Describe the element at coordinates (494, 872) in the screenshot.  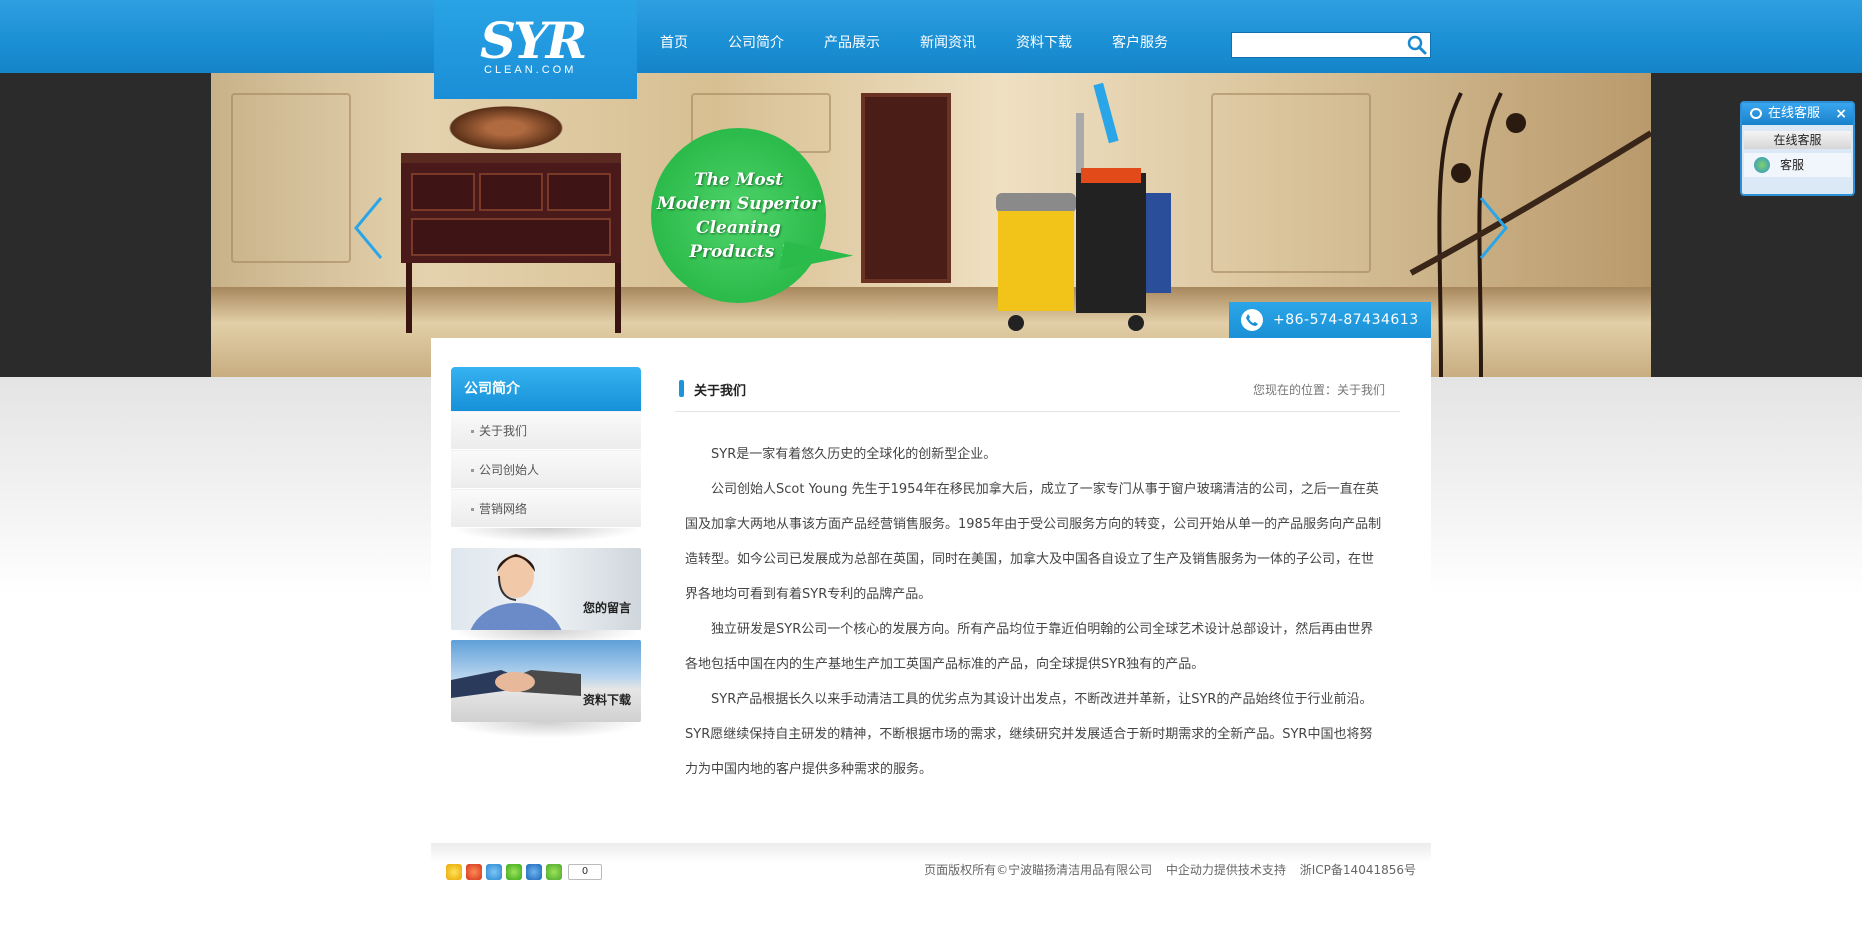
I see `tencent-weibo-icon` at that location.